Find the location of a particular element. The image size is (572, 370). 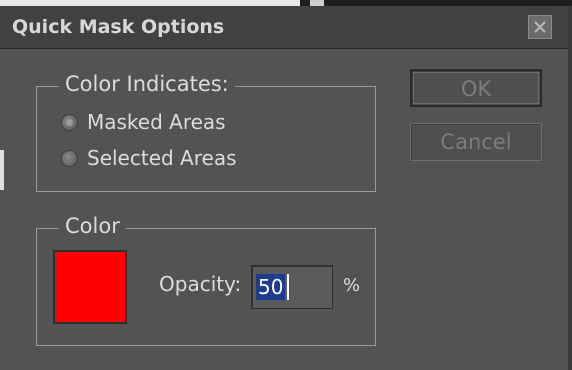

masked-areas-label: Masked Areas is located at coordinates (156, 122).